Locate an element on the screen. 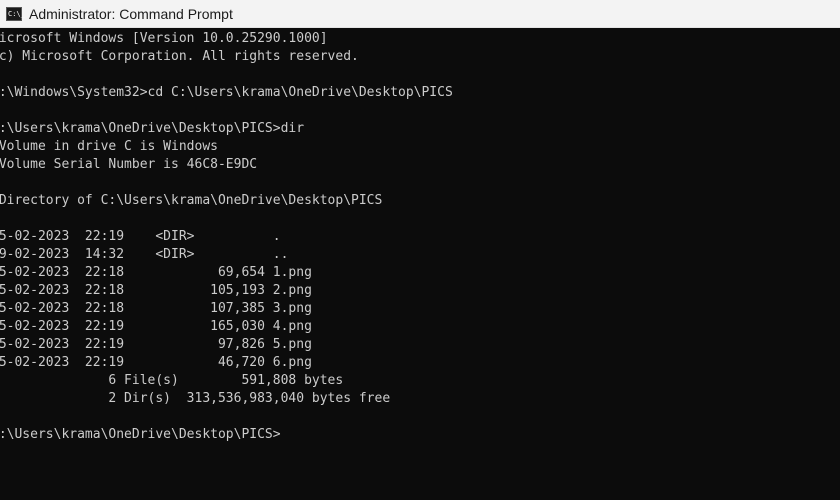 This screenshot has height=500, width=840. command-prompt-icon-glyph: C:\_ is located at coordinates (16, 13).